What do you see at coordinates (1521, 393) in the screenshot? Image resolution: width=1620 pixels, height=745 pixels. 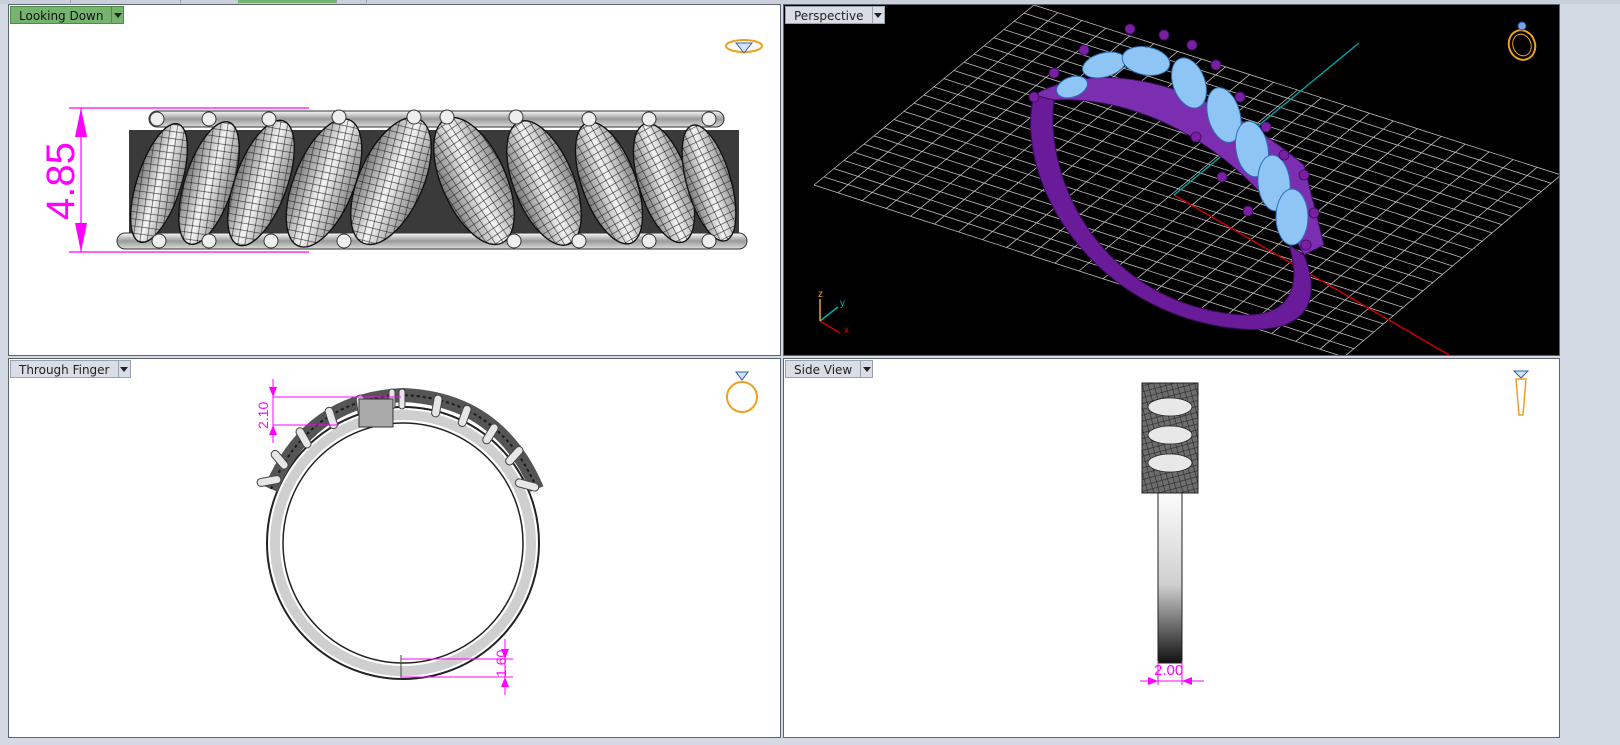 I see `ring-side-icon` at bounding box center [1521, 393].